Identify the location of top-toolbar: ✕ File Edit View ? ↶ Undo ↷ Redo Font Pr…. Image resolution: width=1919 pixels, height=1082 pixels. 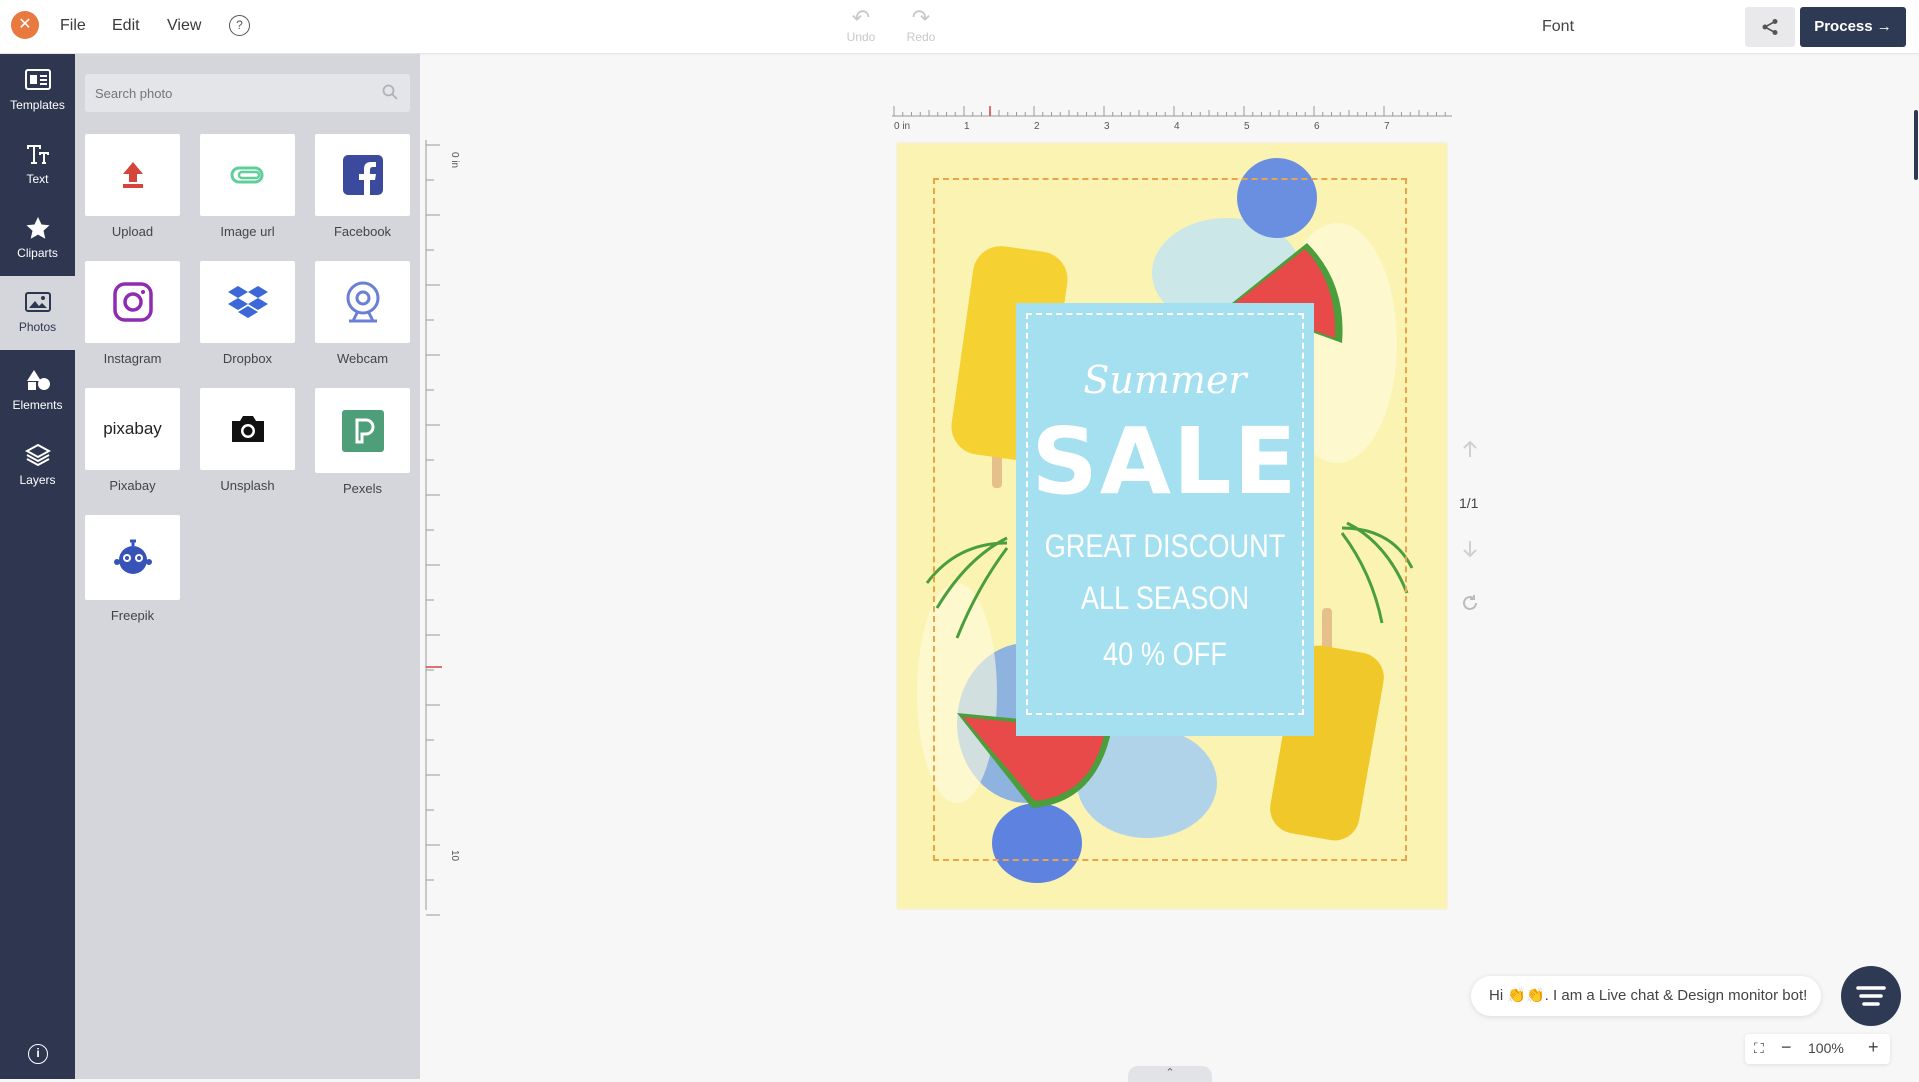
(959, 27).